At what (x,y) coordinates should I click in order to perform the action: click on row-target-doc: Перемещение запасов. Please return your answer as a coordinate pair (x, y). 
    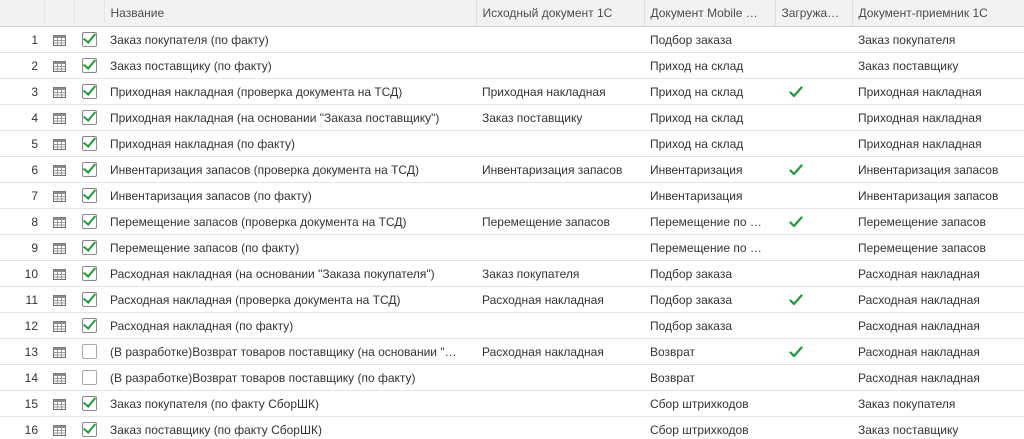
    Looking at the image, I should click on (938, 247).